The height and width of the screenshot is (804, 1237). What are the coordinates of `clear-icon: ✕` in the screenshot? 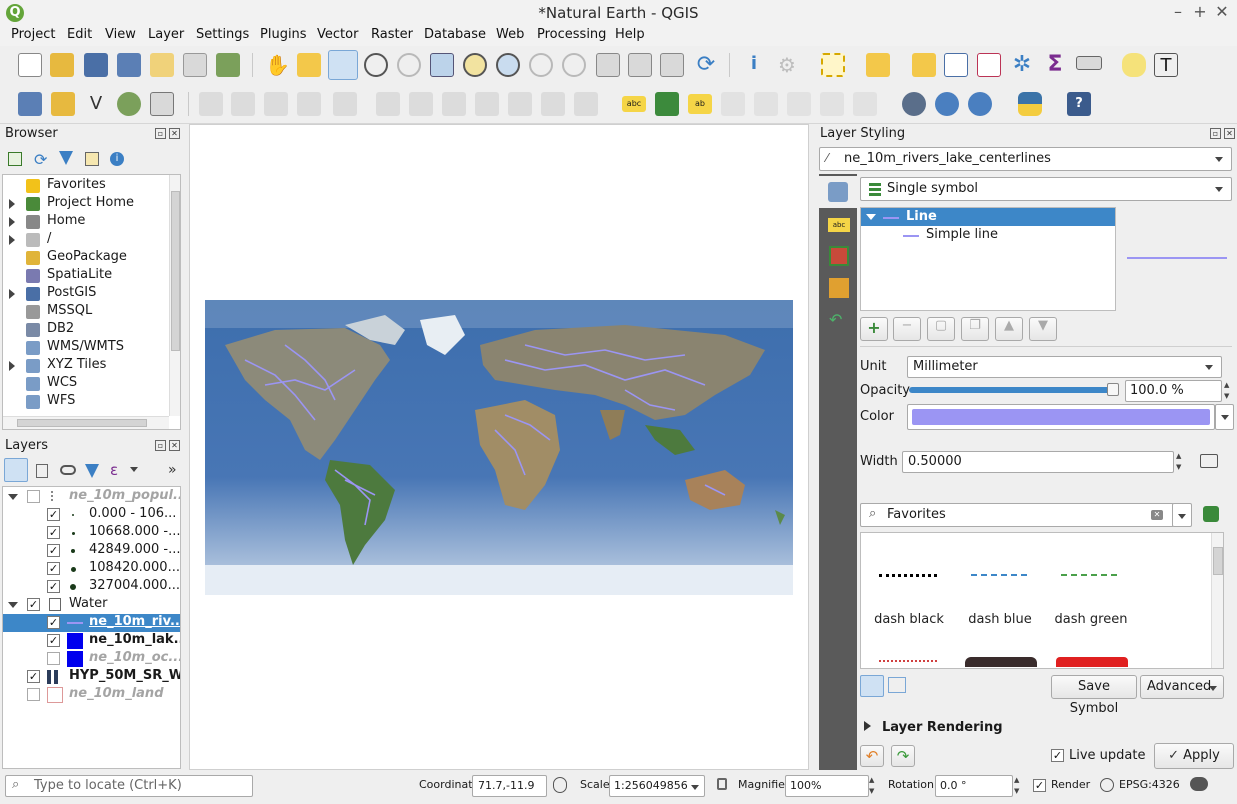 It's located at (1157, 515).